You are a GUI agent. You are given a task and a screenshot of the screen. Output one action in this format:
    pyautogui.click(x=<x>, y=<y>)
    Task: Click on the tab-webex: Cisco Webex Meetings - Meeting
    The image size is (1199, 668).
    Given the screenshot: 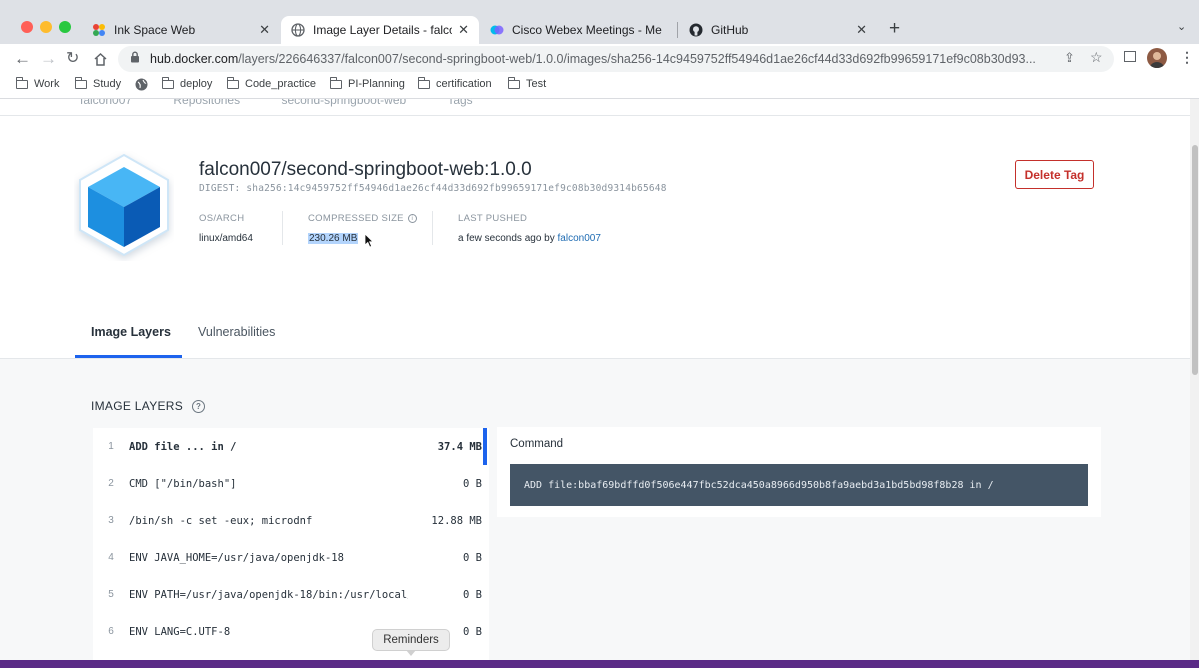 What is the action you would take?
    pyautogui.click(x=579, y=30)
    